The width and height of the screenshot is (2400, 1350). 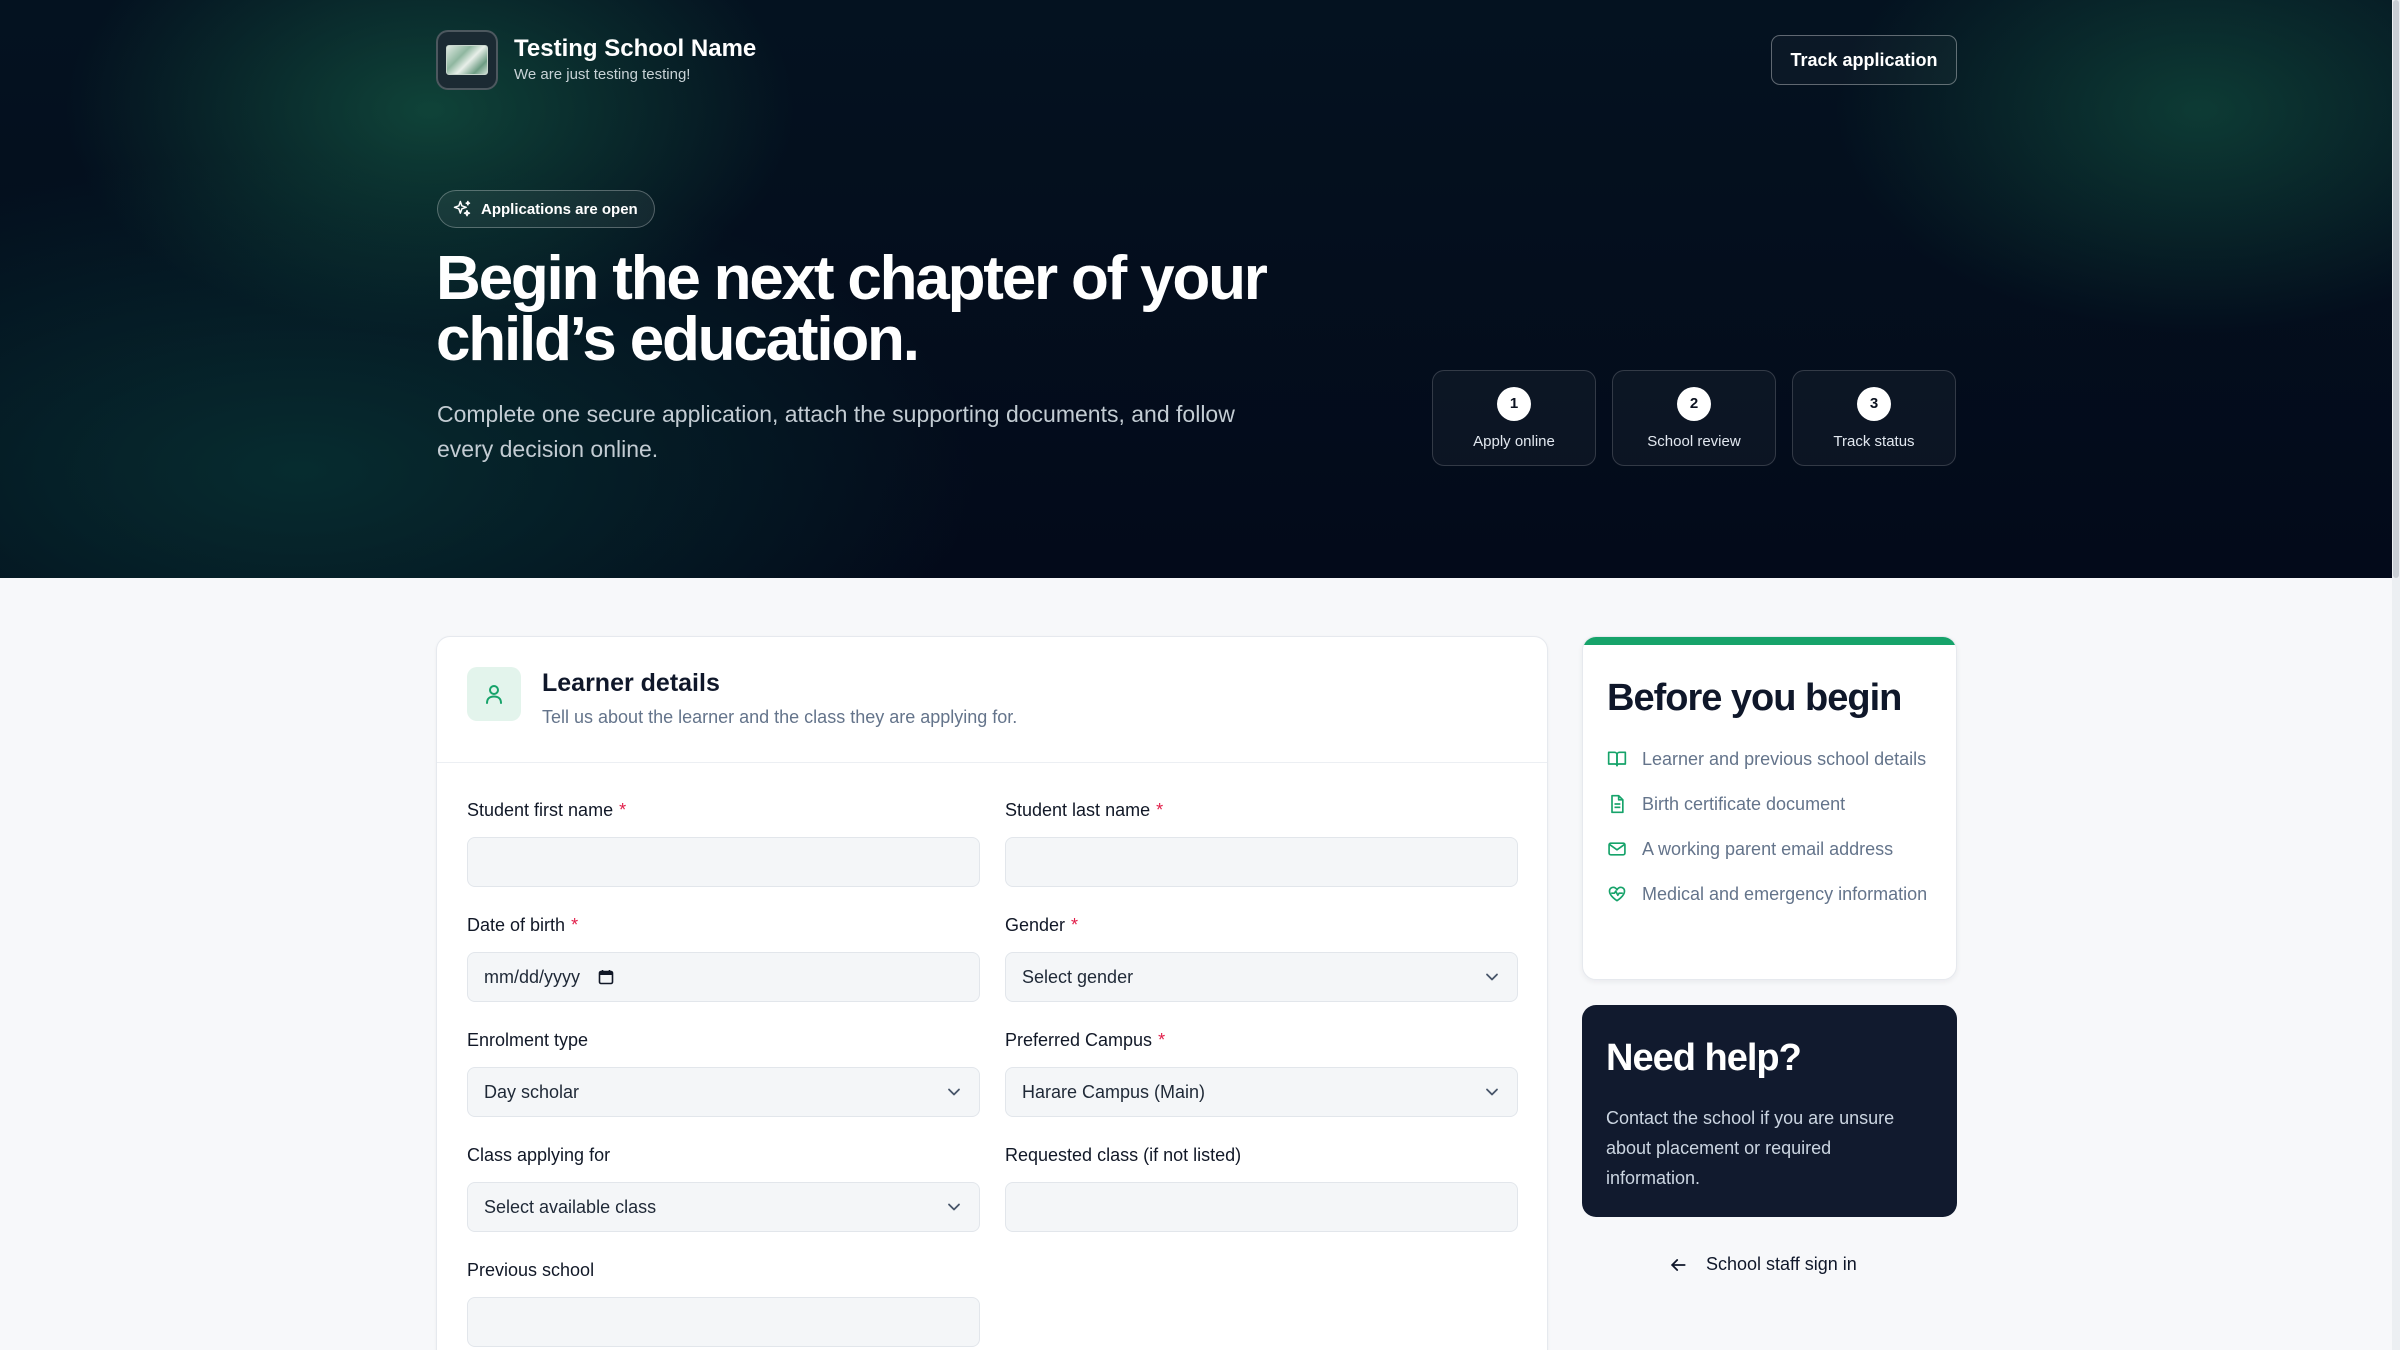 What do you see at coordinates (559, 209) in the screenshot?
I see `applications-open-label: Applications are open` at bounding box center [559, 209].